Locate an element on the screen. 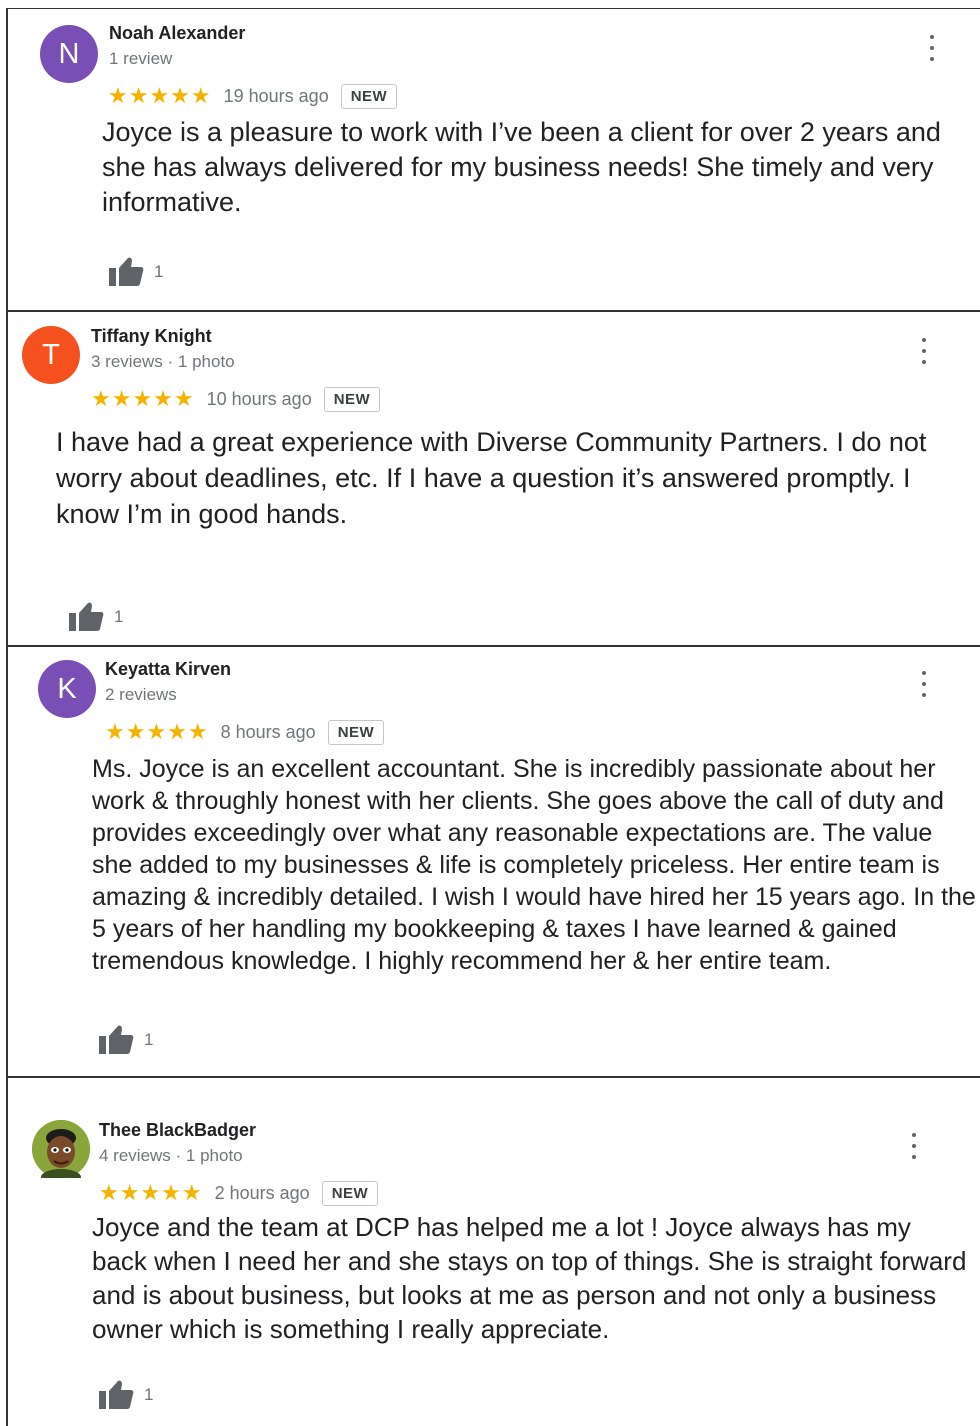  avatar is located at coordinates (61, 1149).